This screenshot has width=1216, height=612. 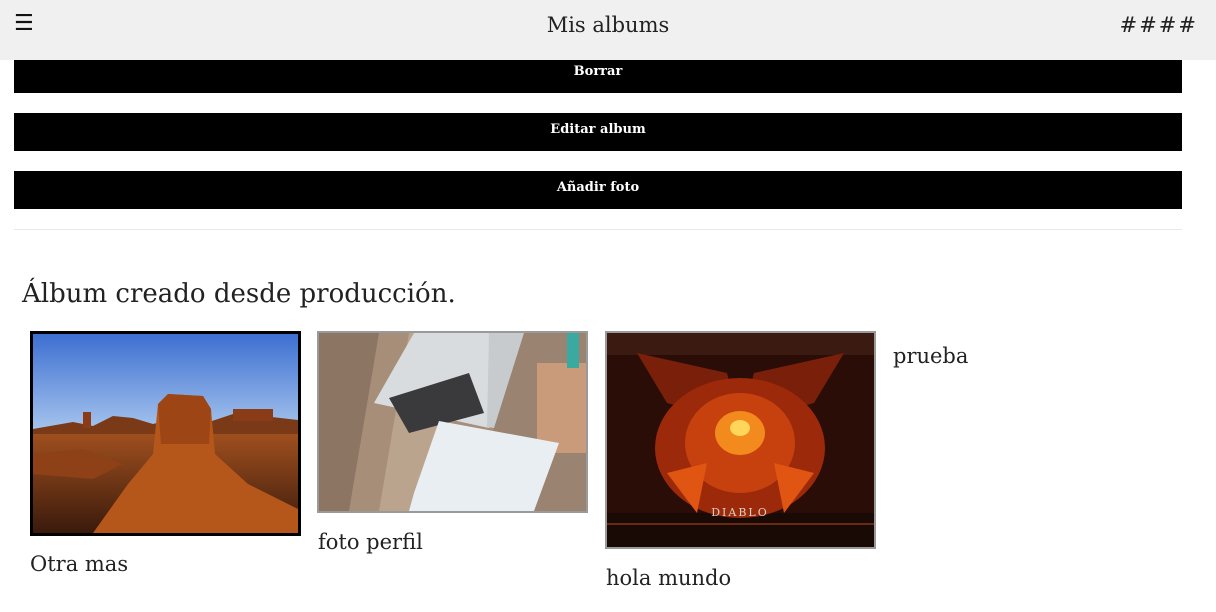 What do you see at coordinates (668, 578) in the screenshot?
I see `photo-label: hola mundo` at bounding box center [668, 578].